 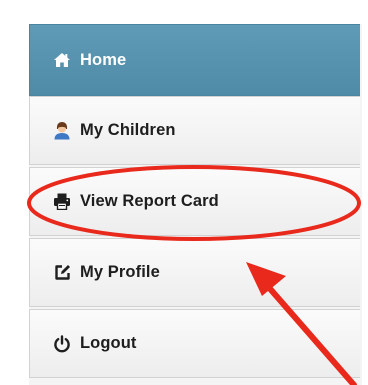 What do you see at coordinates (62, 202) in the screenshot?
I see `printer-icon` at bounding box center [62, 202].